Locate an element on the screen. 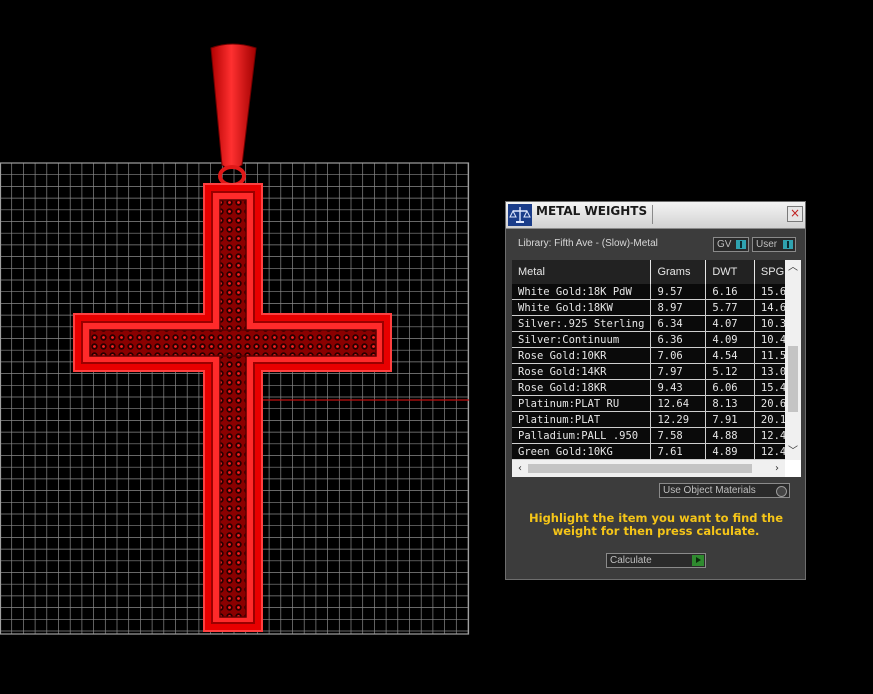  table-row: Palladium:PALL .9507.584.8812.40 is located at coordinates (648, 435).